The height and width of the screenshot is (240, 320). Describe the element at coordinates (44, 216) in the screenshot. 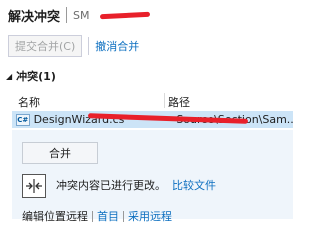

I see `edit-location-label: 编辑位置` at that location.